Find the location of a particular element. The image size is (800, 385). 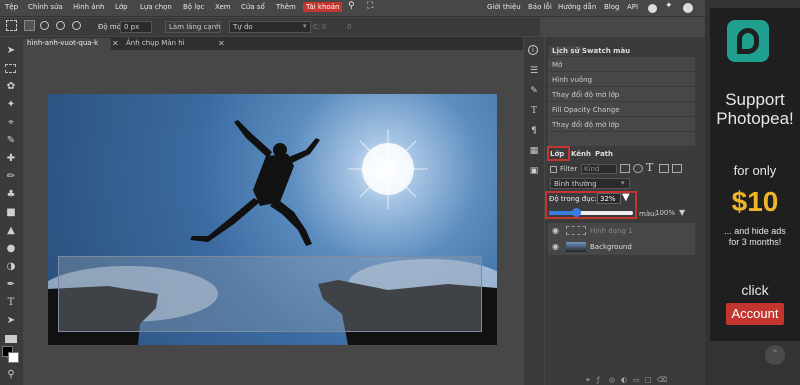

layer-name: Background is located at coordinates (611, 247).